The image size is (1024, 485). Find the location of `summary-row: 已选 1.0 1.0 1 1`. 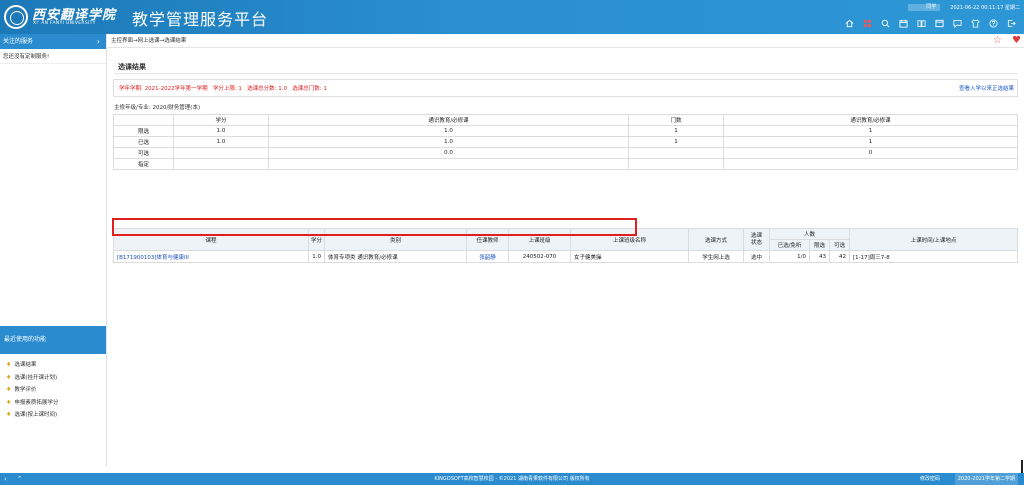

summary-row: 已选 1.0 1.0 1 1 is located at coordinates (565, 142).